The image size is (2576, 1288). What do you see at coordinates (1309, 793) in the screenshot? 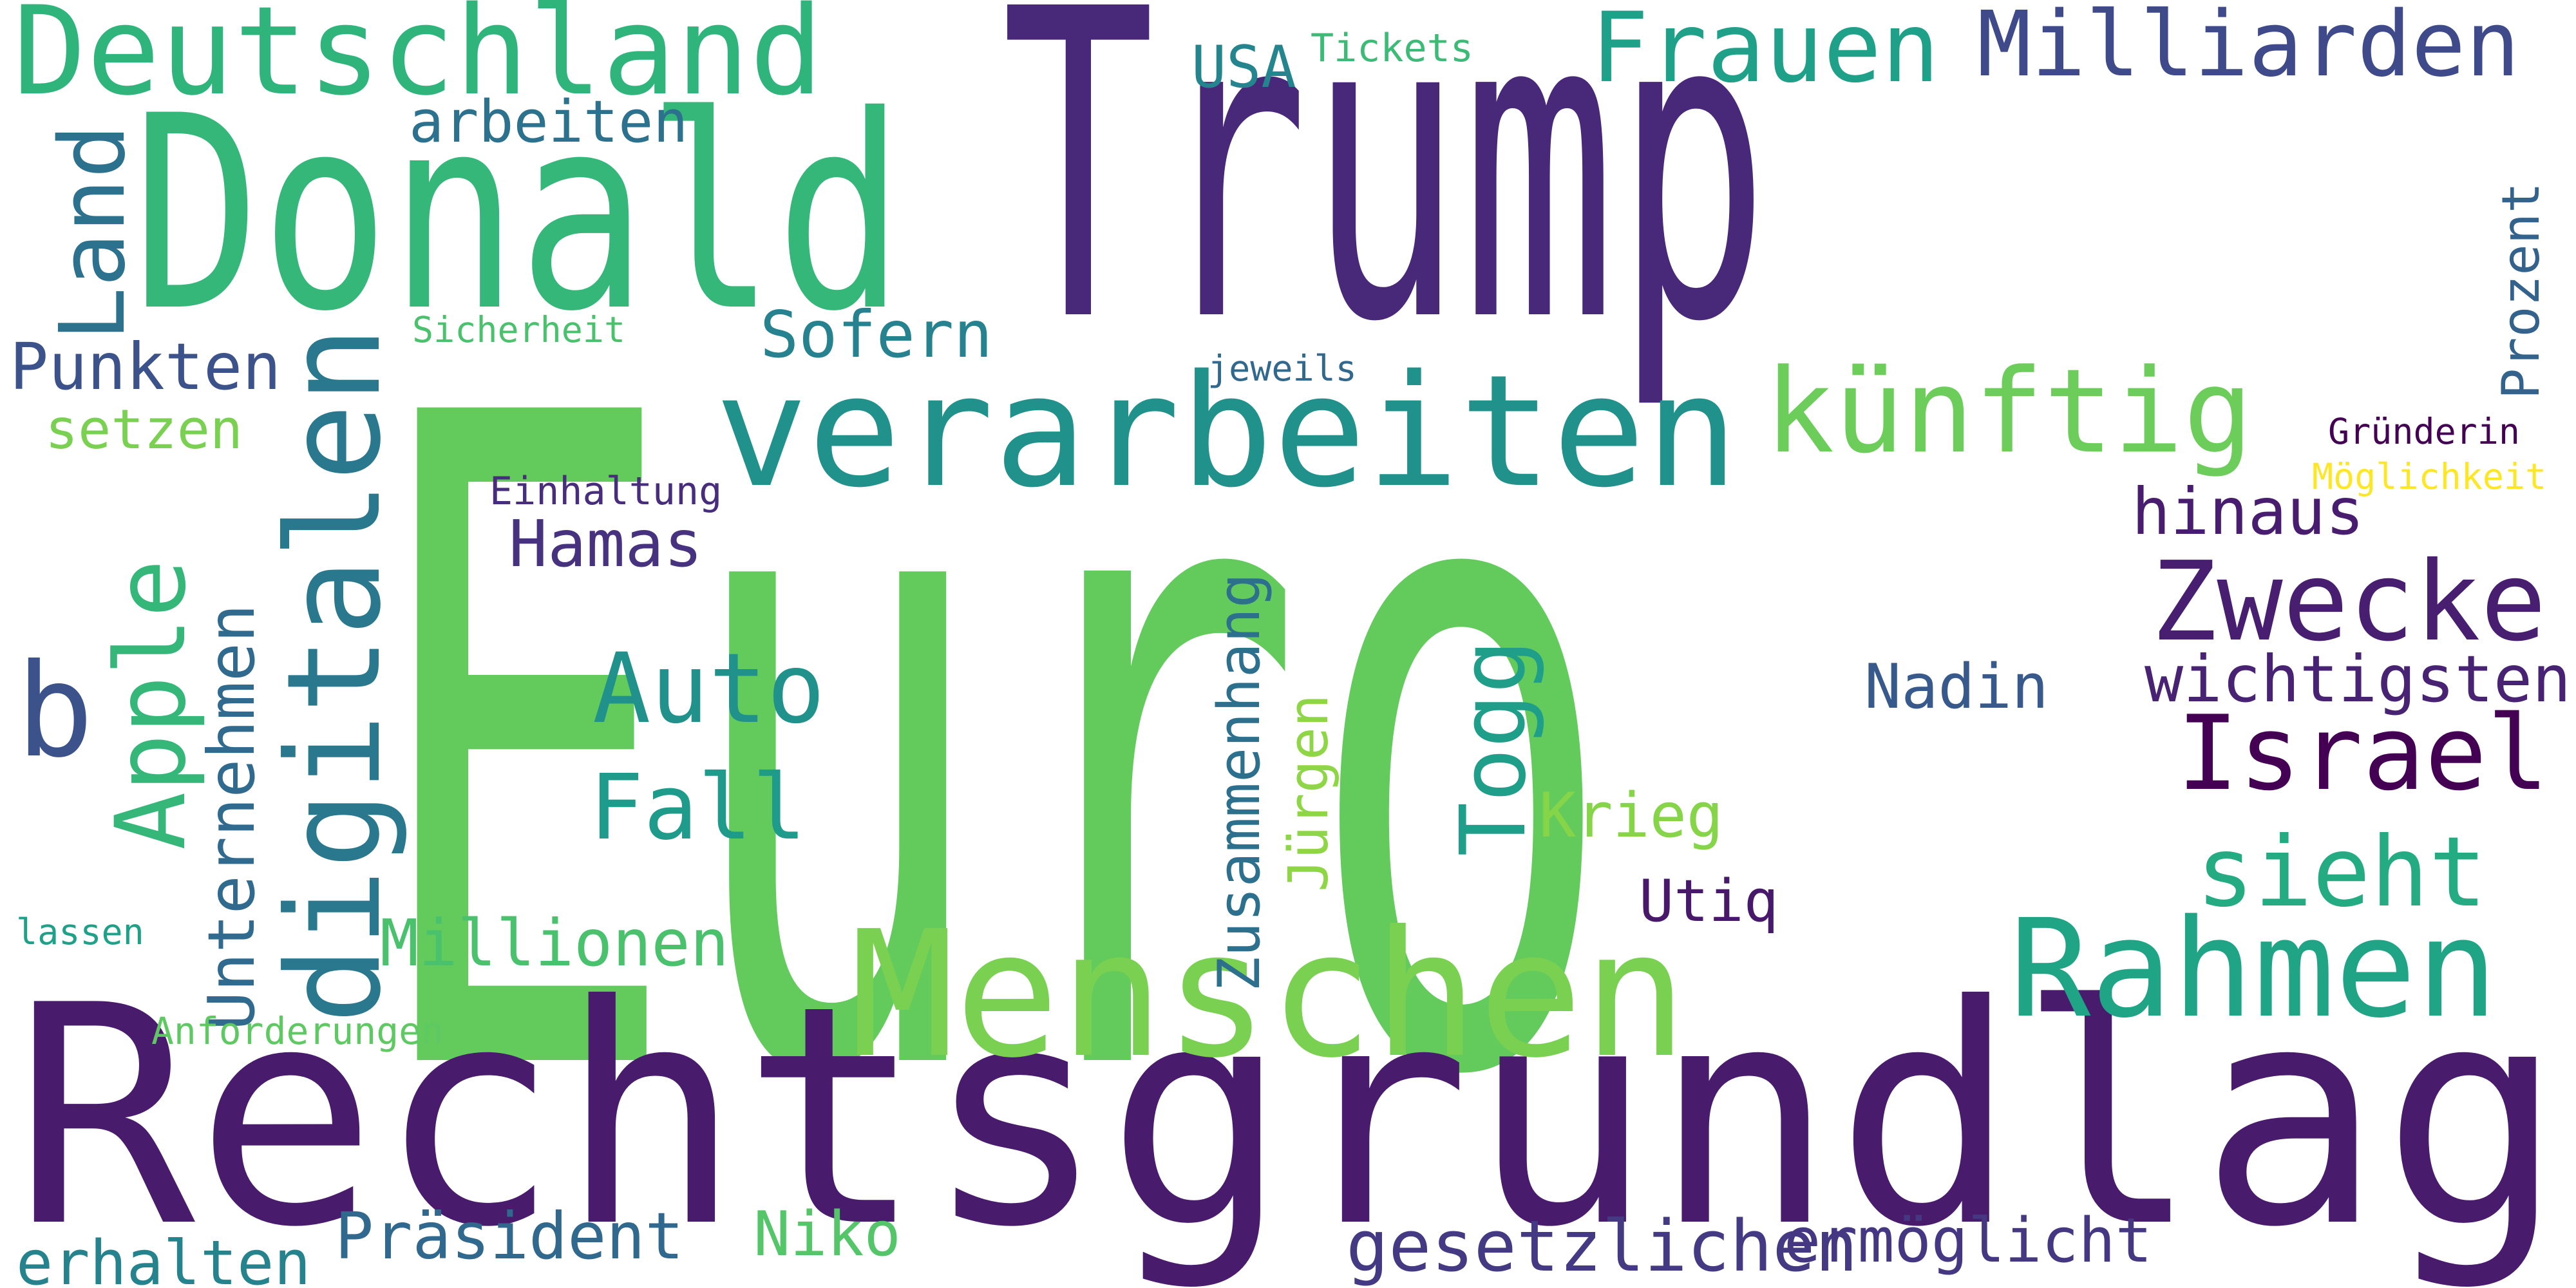
I see `word-juergen: Jürgen` at bounding box center [1309, 793].